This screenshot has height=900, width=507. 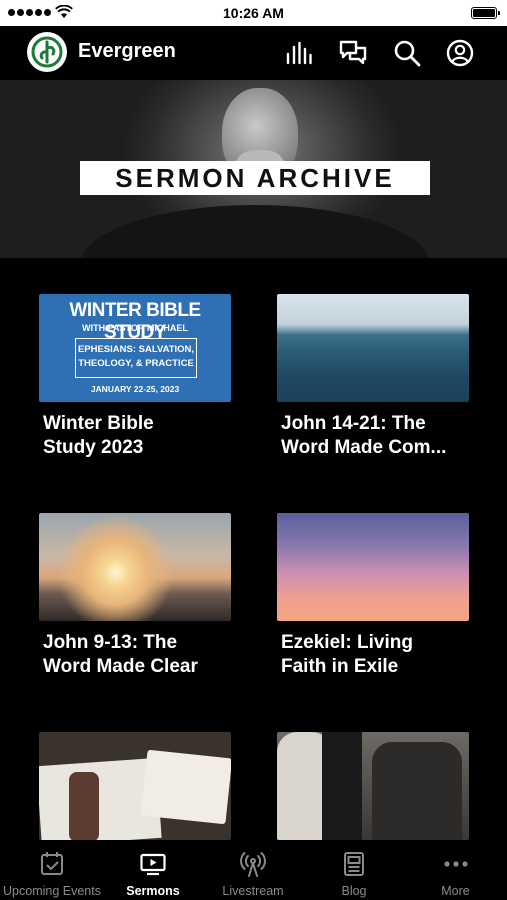 What do you see at coordinates (353, 423) in the screenshot?
I see `series-title-line-1: John 14-21: The` at bounding box center [353, 423].